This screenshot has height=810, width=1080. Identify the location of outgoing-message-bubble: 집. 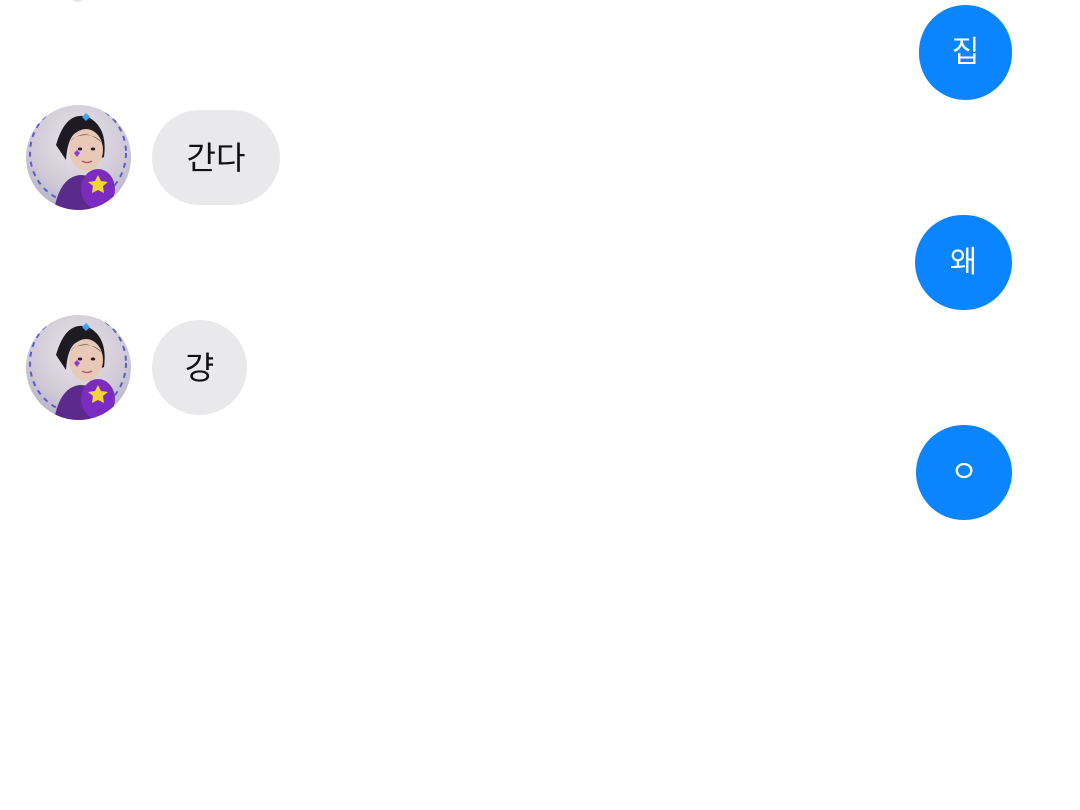
(965, 52).